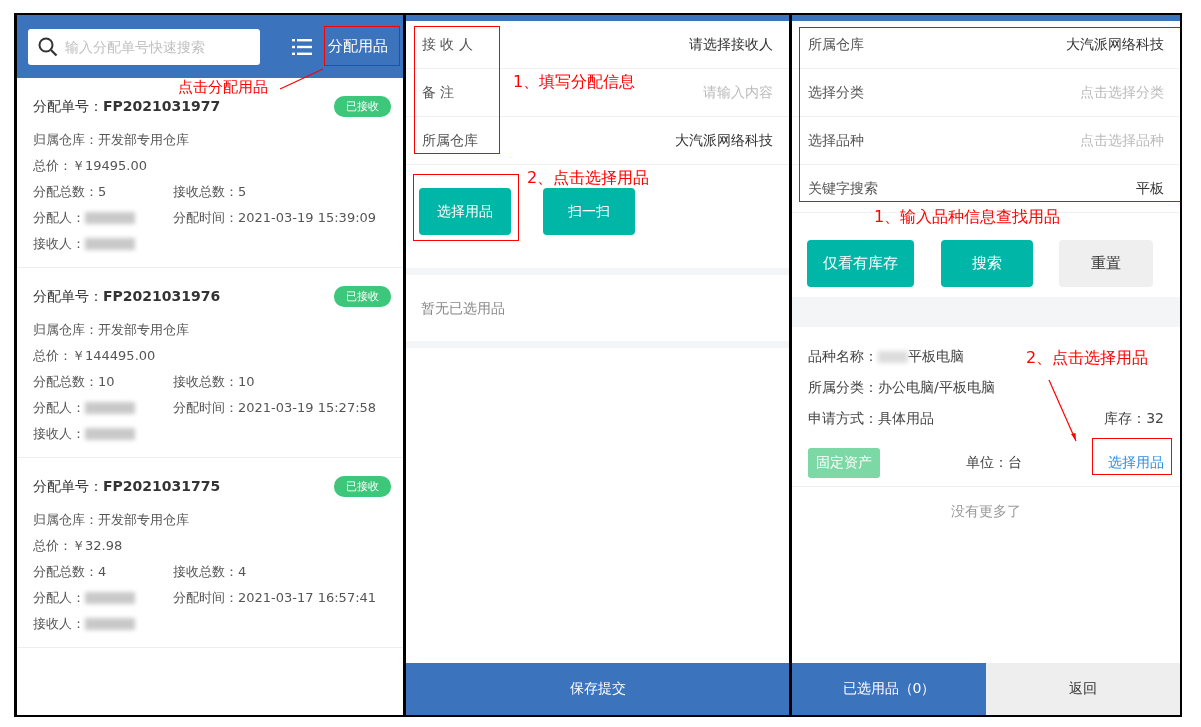 The height and width of the screenshot is (727, 1201). Describe the element at coordinates (843, 356) in the screenshot. I see `variety-label: 品种名称：` at that location.